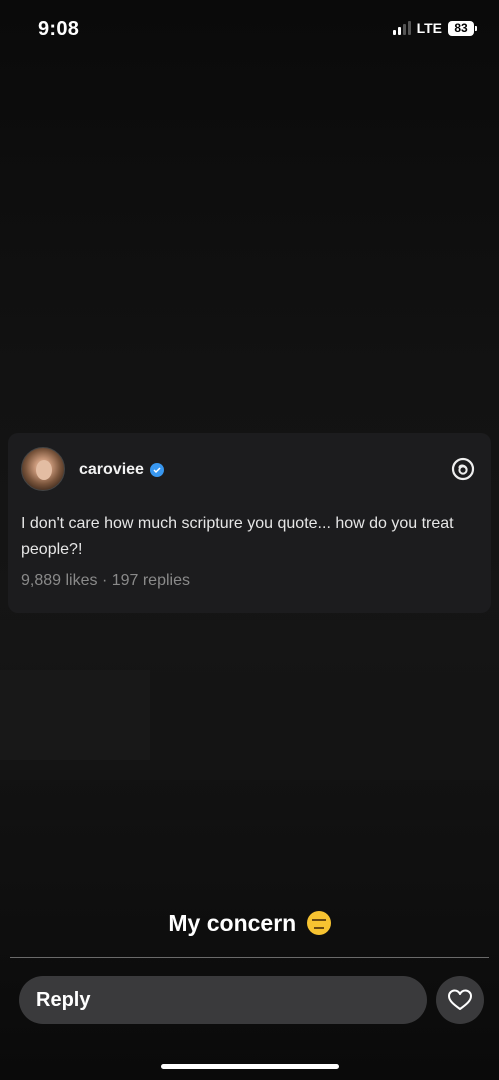 This screenshot has height=1080, width=499. I want to click on status-bar: 9:08 LTE 83, so click(249, 30).